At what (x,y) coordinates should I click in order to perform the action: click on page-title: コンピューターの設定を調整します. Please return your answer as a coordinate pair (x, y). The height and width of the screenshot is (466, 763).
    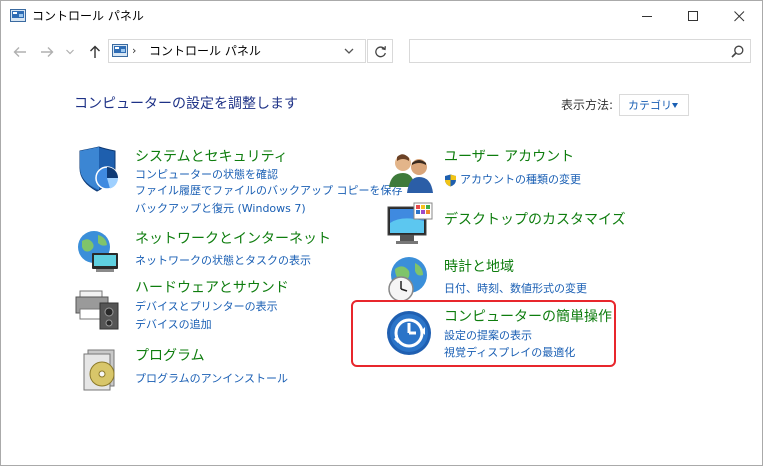
    Looking at the image, I should click on (186, 104).